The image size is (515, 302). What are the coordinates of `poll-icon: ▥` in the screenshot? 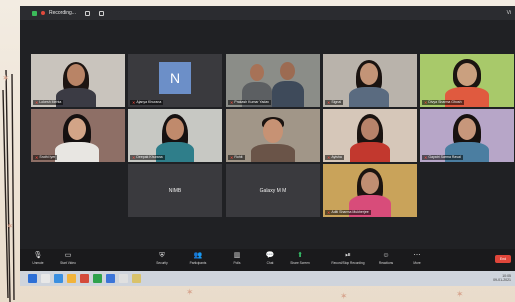 It's located at (237, 255).